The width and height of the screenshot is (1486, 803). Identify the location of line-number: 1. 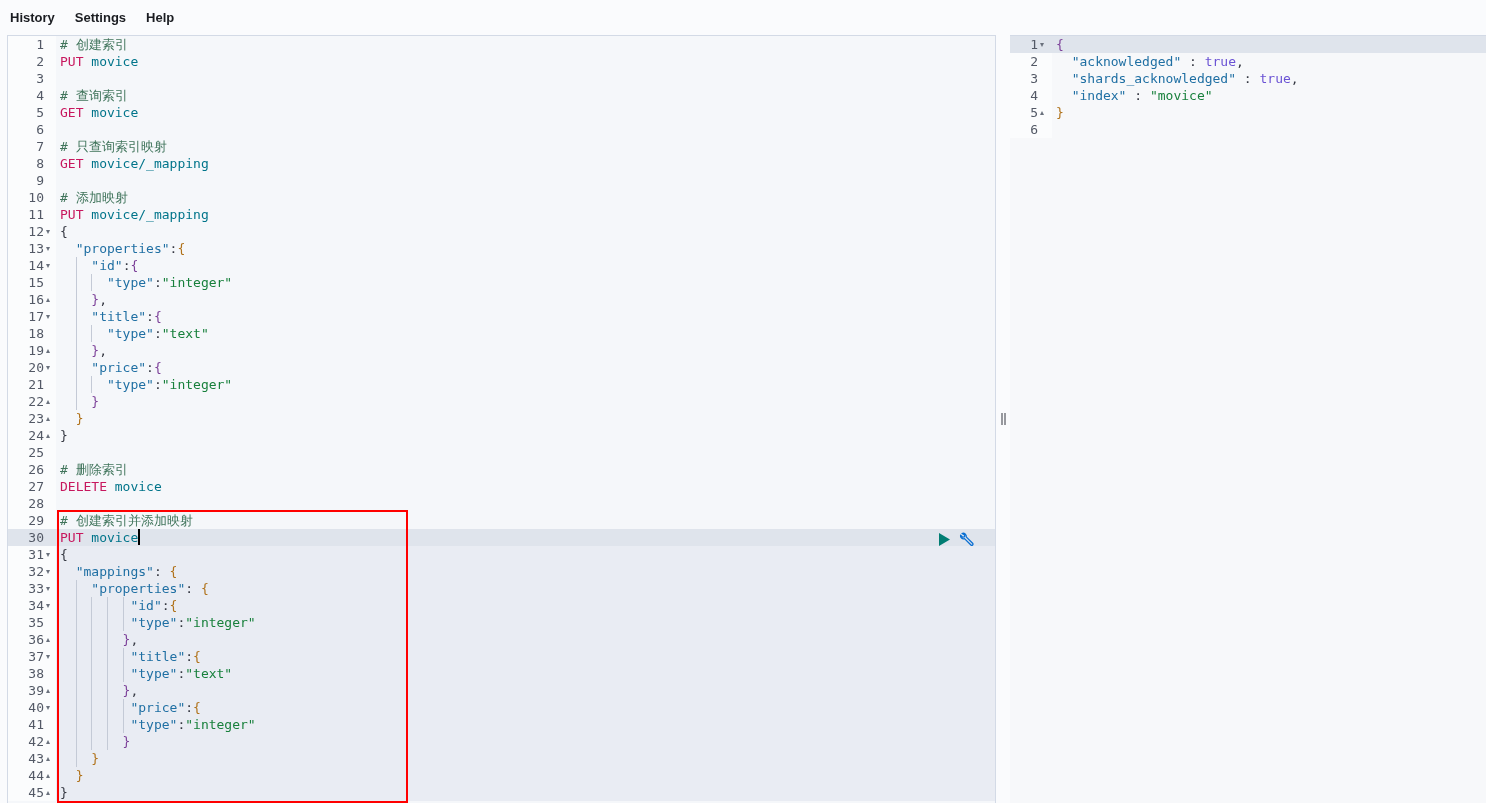
(39, 44).